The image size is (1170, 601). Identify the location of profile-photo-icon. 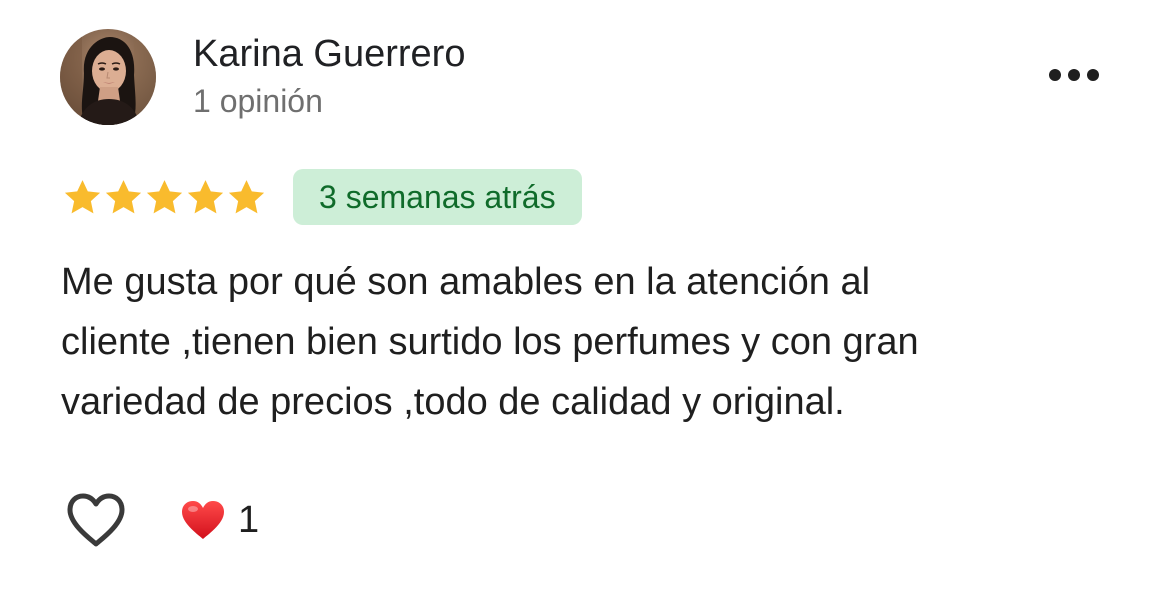
(108, 77).